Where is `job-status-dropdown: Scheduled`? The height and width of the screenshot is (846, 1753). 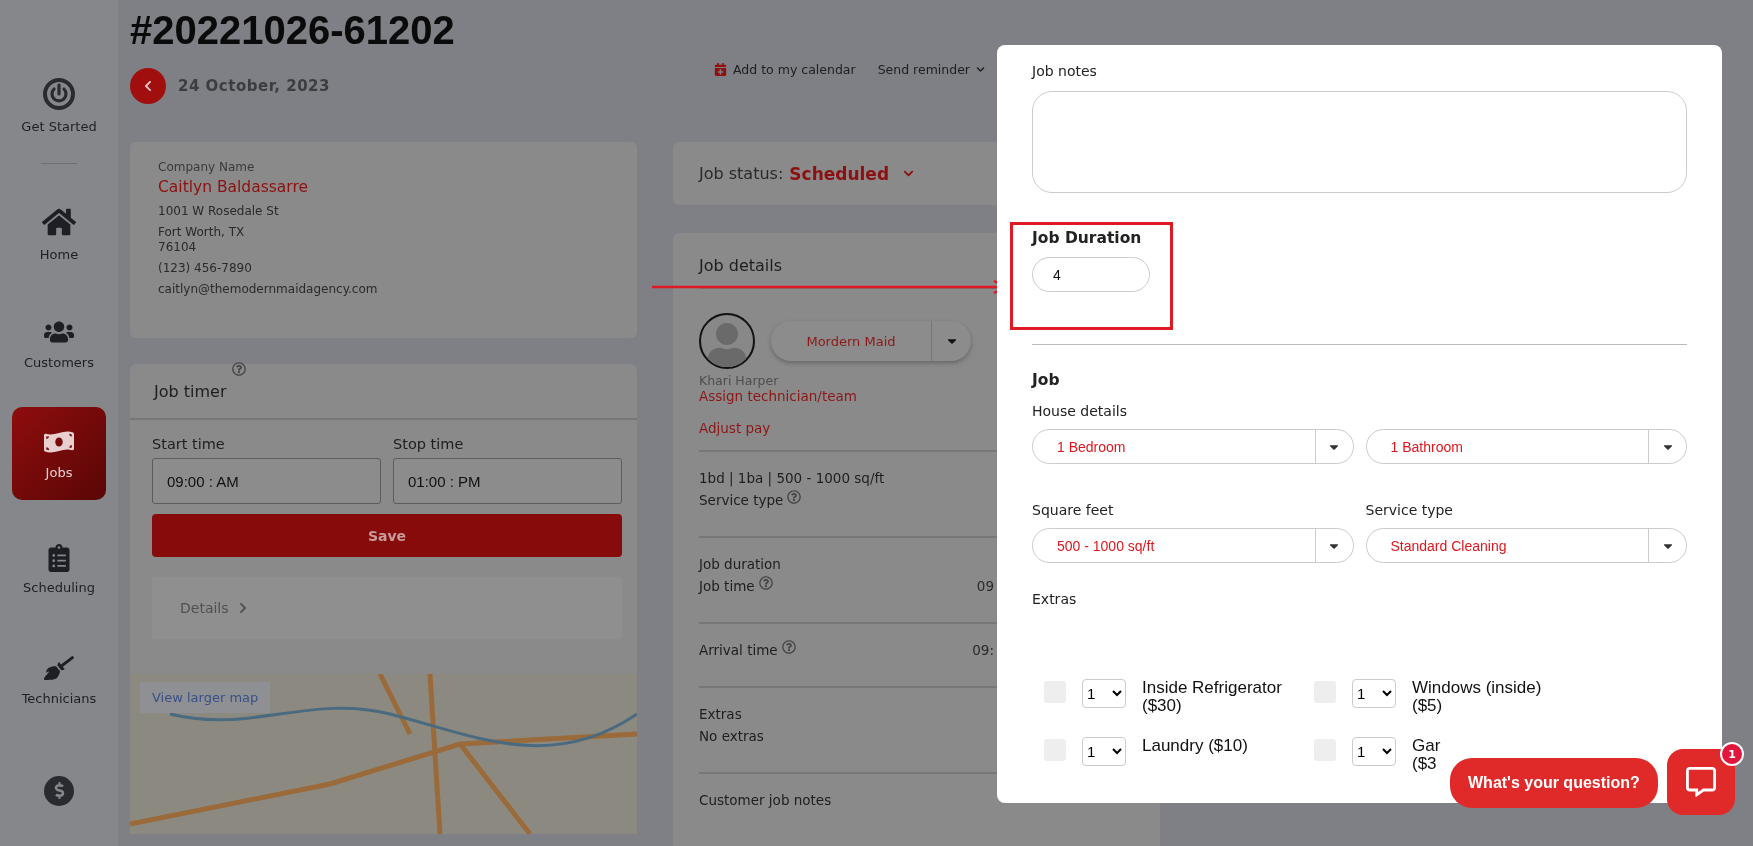
job-status-dropdown: Scheduled is located at coordinates (852, 173).